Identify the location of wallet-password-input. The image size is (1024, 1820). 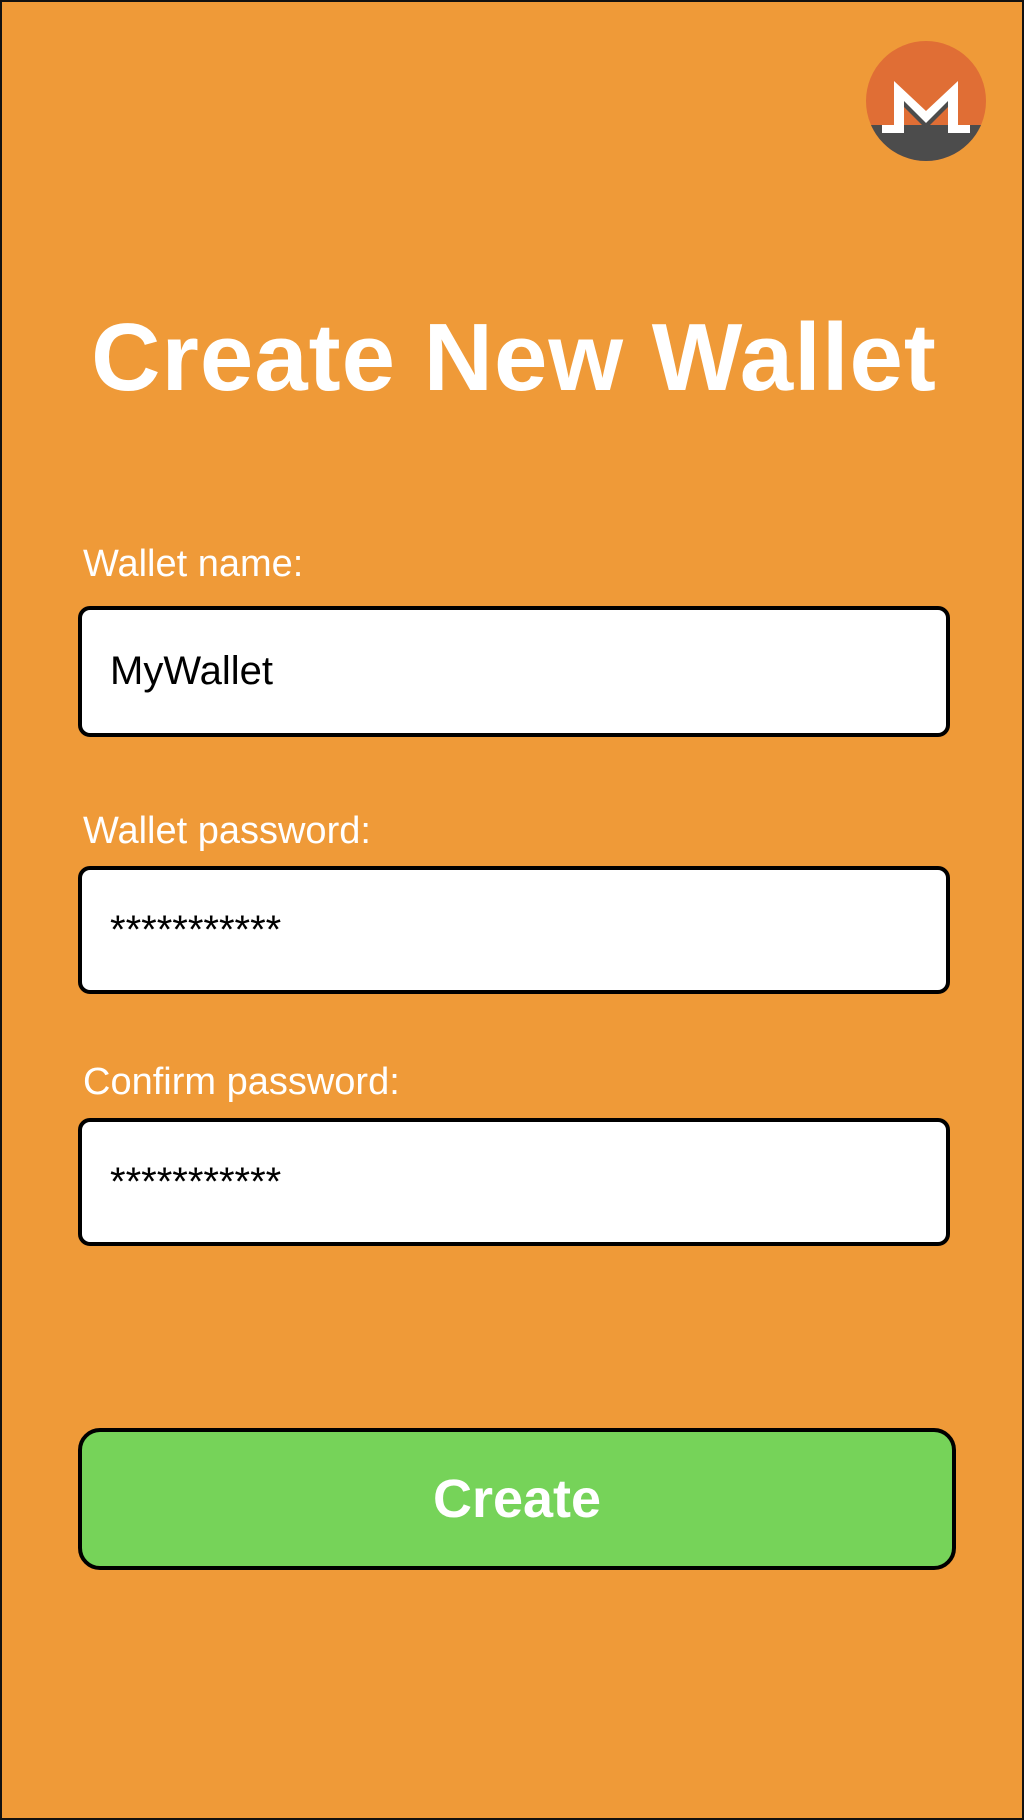
(514, 930).